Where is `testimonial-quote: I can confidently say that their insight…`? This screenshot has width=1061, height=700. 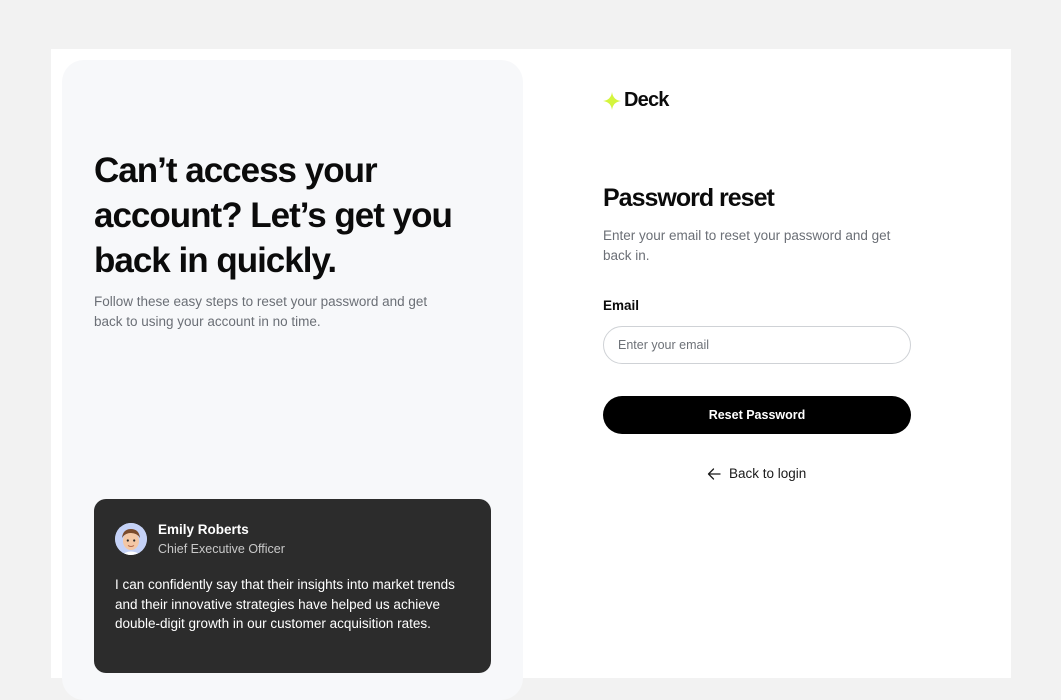 testimonial-quote: I can confidently say that their insight… is located at coordinates (285, 604).